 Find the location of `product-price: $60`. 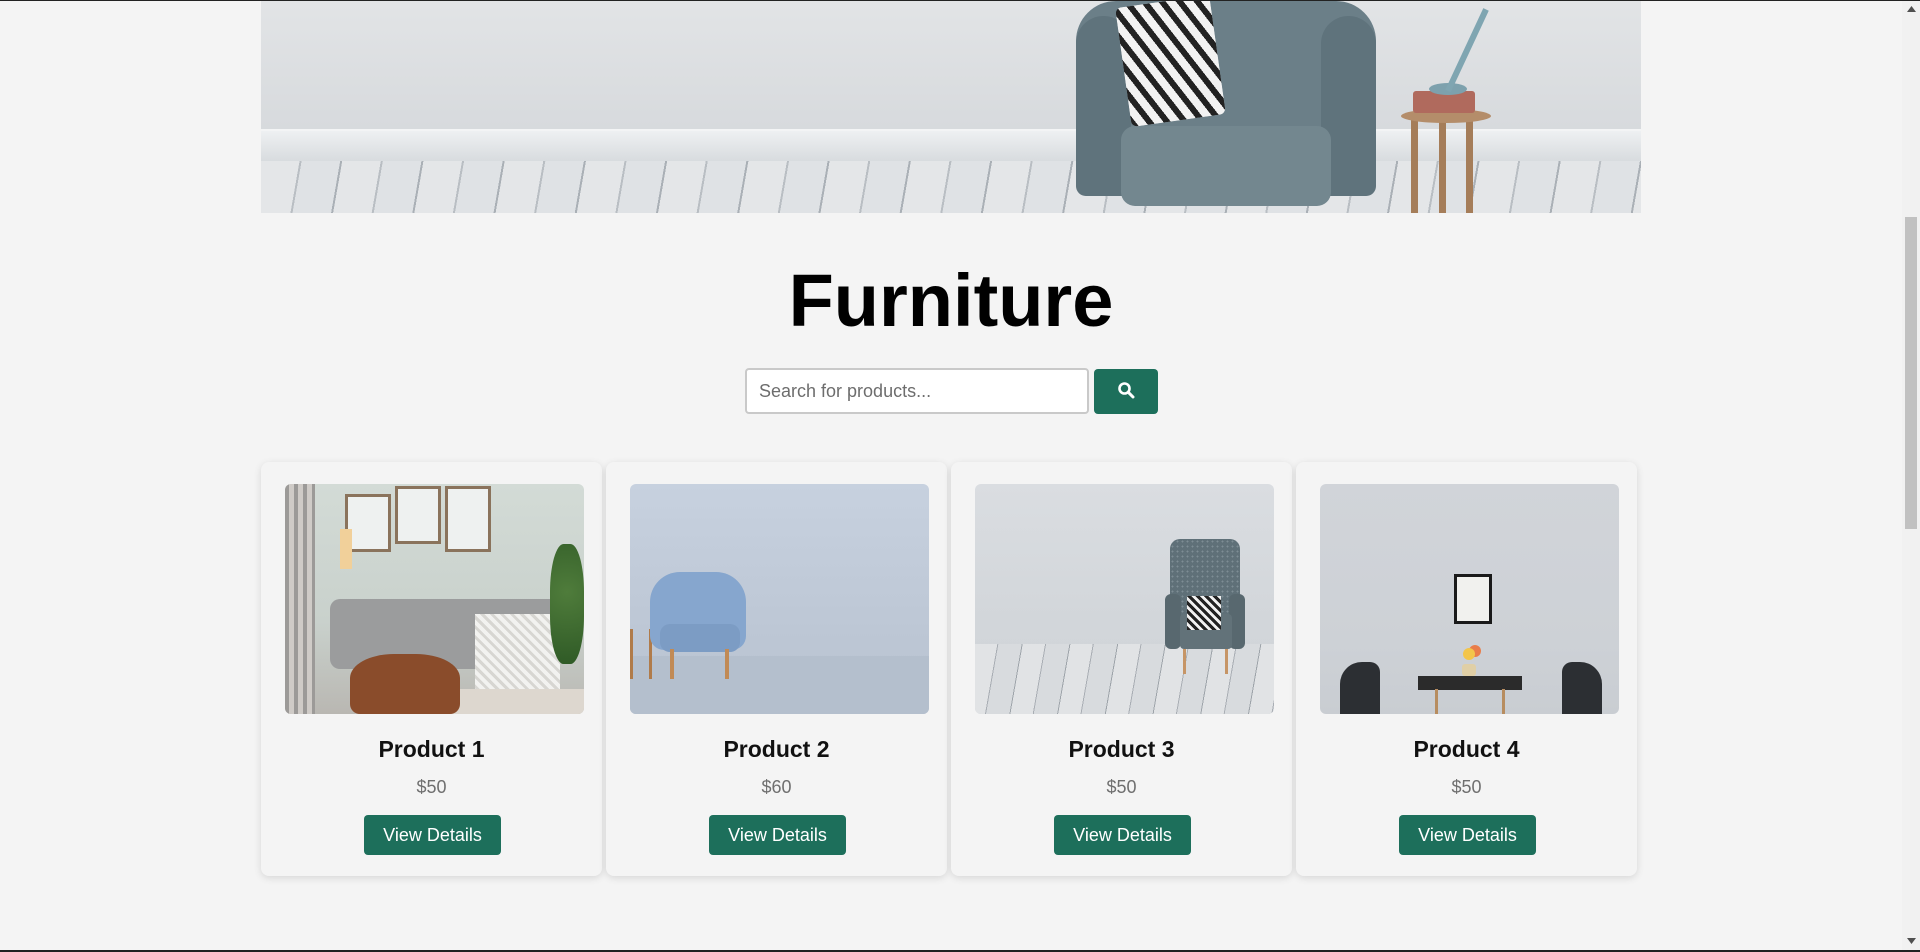

product-price: $60 is located at coordinates (776, 787).